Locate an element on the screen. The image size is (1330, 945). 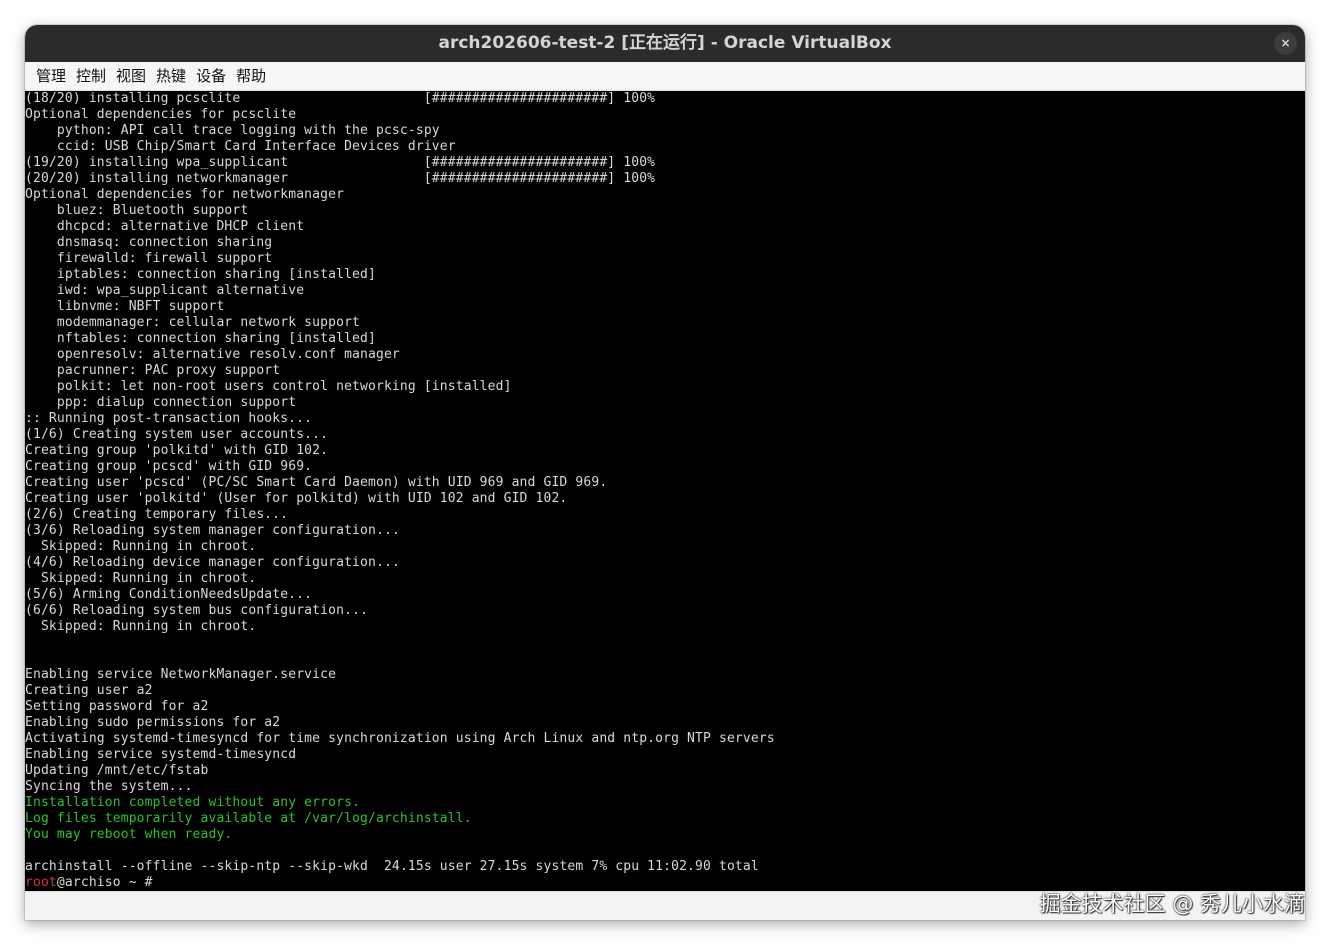
terminal-line: You may reboot when ready. is located at coordinates (129, 834).